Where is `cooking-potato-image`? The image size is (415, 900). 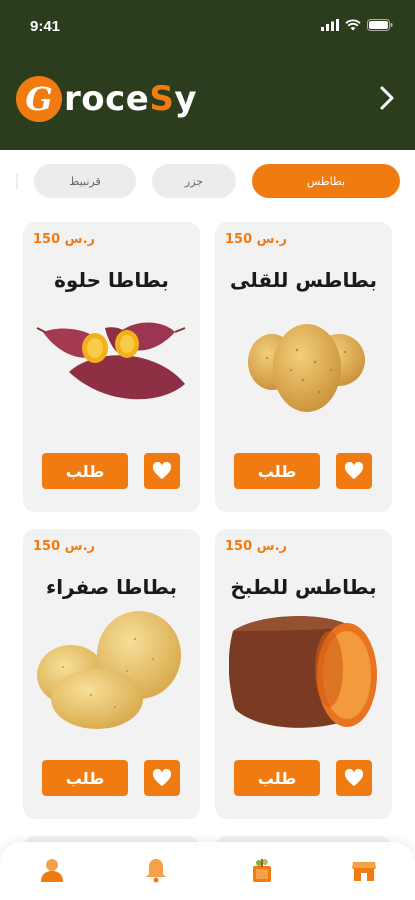 cooking-potato-image is located at coordinates (303, 672).